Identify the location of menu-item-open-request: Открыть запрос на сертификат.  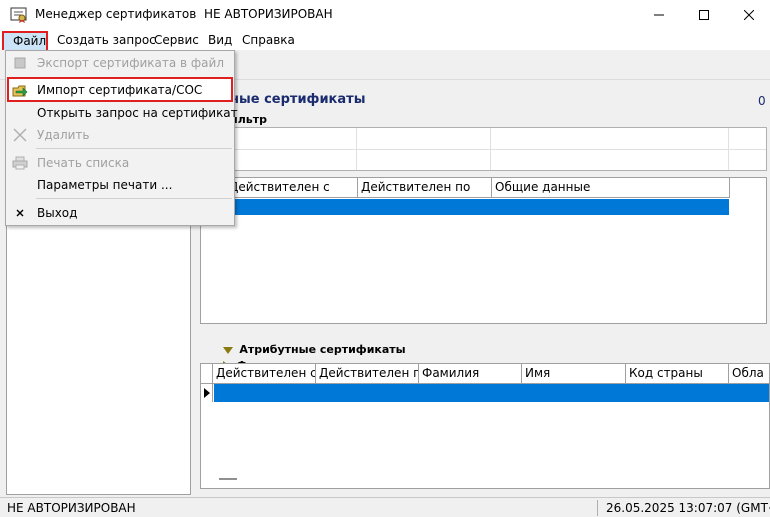
(122, 113).